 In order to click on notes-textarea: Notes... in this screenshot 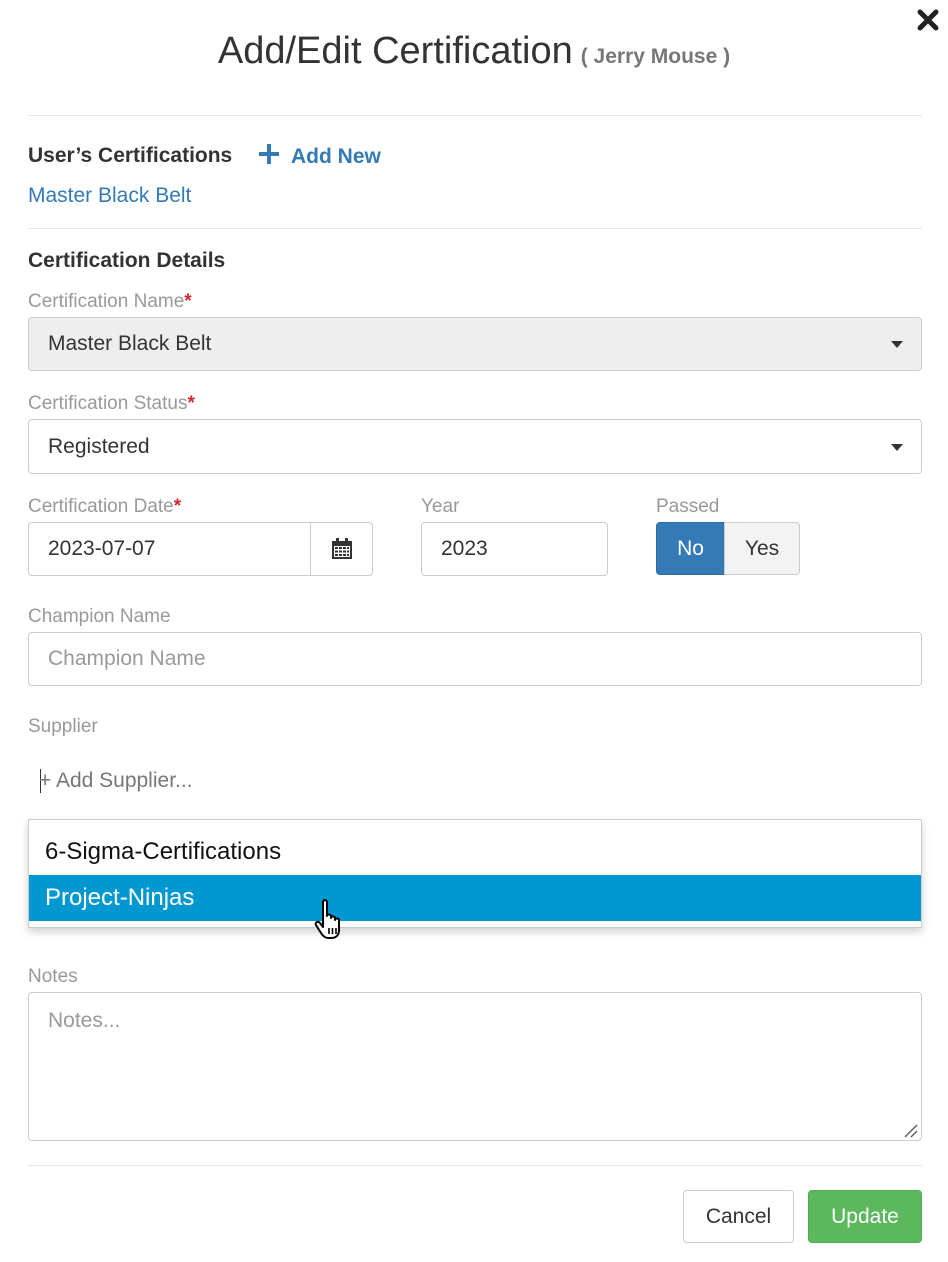, I will do `click(475, 1066)`.